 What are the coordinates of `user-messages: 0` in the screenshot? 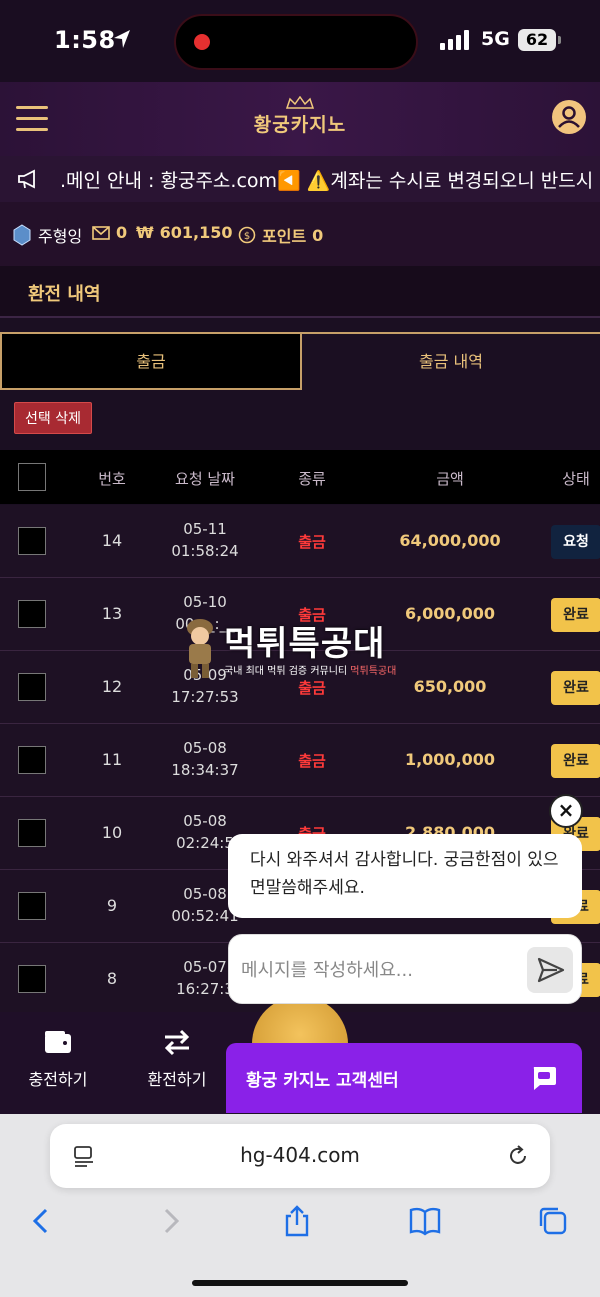 It's located at (109, 232).